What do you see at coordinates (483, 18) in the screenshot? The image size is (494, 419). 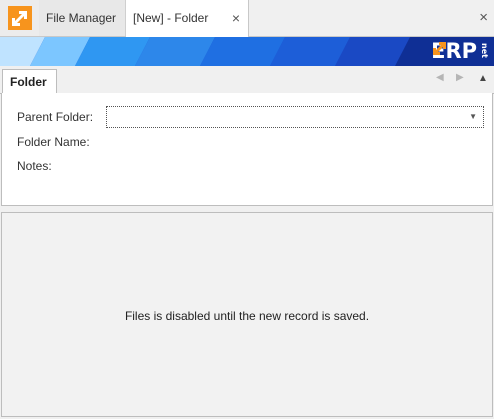 I see `window-close-icon: ×` at bounding box center [483, 18].